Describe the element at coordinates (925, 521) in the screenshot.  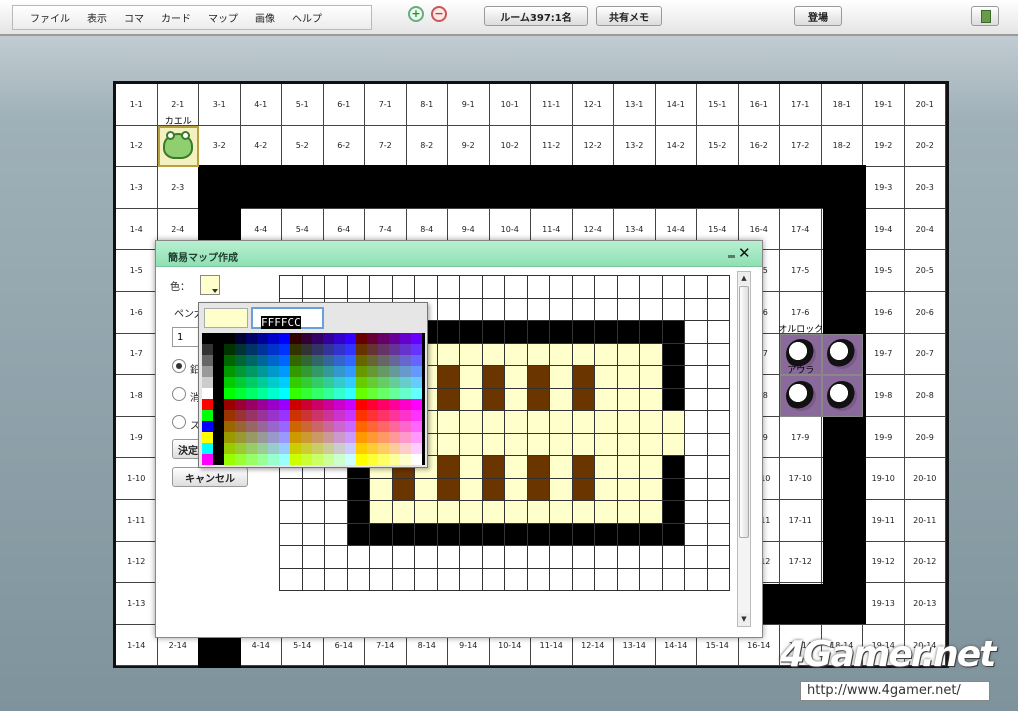
I see `map-cell: 20-11` at that location.